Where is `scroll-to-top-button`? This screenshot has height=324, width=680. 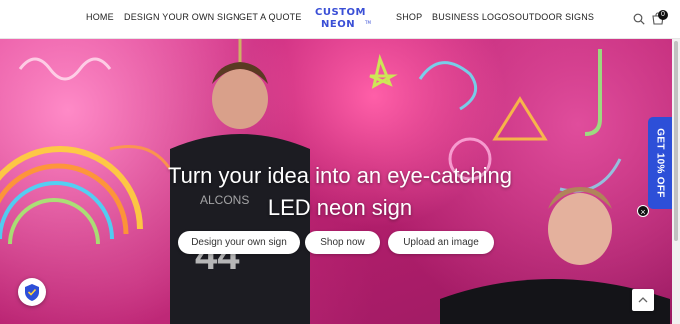 scroll-to-top-button is located at coordinates (643, 300).